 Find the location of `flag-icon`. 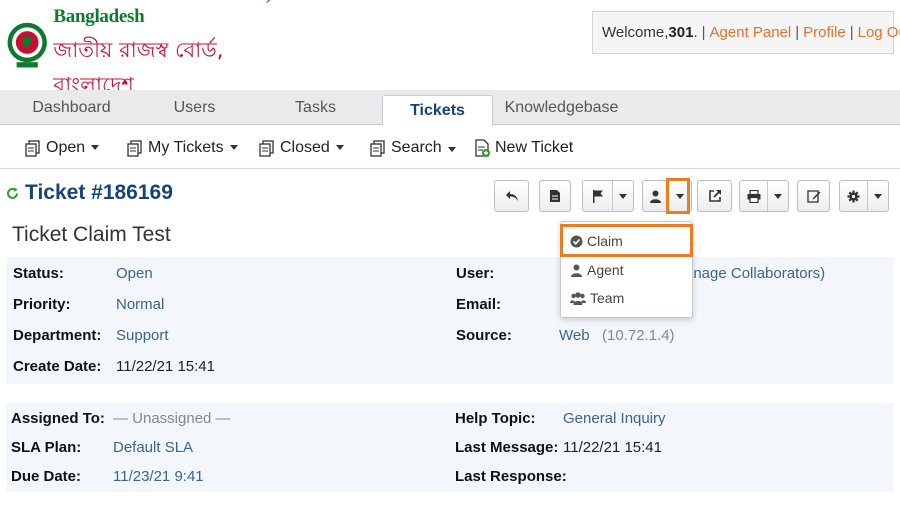

flag-icon is located at coordinates (597, 196).